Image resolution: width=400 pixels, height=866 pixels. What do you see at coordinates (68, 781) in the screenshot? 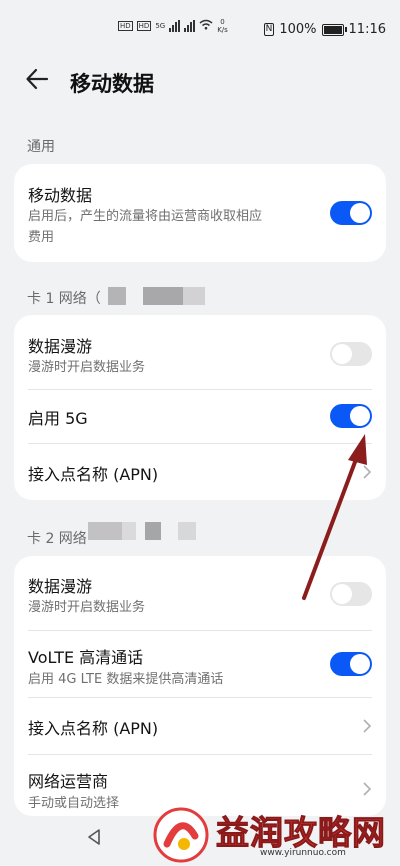
I see `carrier-title: 网络运营商` at bounding box center [68, 781].